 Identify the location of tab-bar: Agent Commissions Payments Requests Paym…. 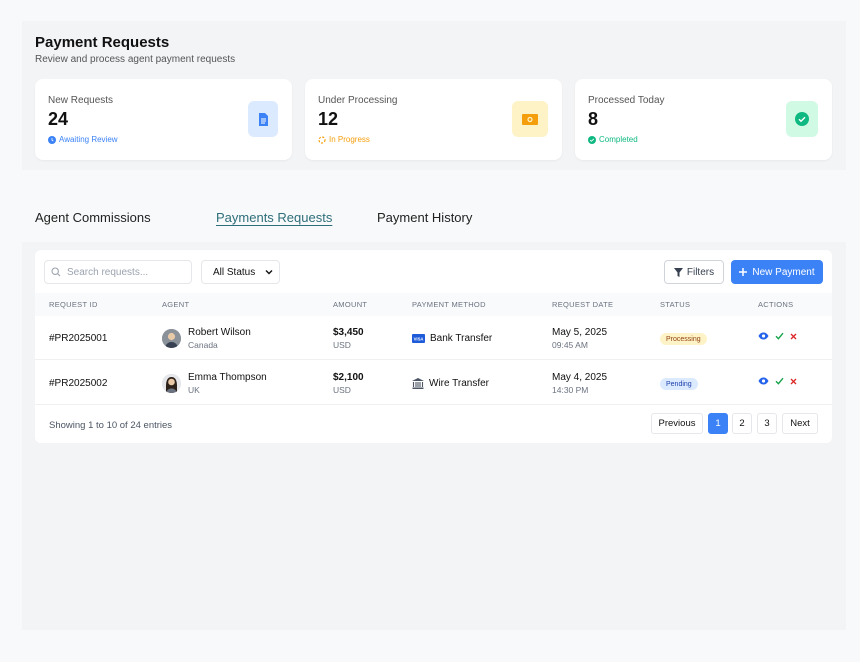
(434, 206).